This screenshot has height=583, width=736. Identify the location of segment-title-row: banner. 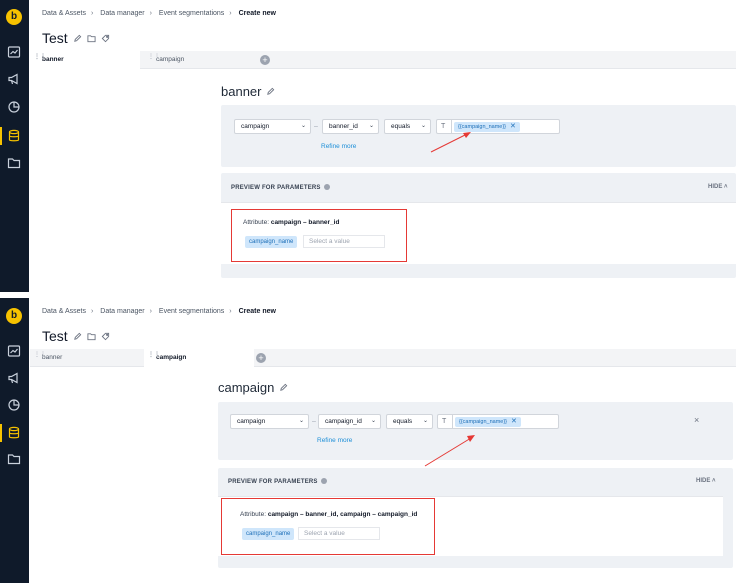
(248, 91).